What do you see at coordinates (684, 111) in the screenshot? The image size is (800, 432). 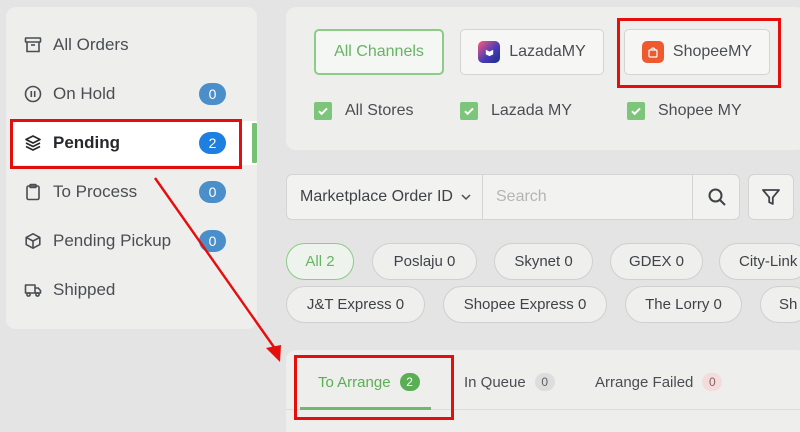 I see `store-checkbox-shopee: Shopee MY` at bounding box center [684, 111].